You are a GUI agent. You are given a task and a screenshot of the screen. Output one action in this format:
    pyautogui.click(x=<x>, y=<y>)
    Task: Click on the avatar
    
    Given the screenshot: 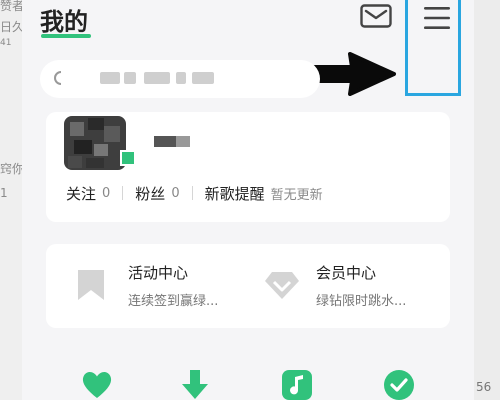 What is the action you would take?
    pyautogui.click(x=95, y=143)
    